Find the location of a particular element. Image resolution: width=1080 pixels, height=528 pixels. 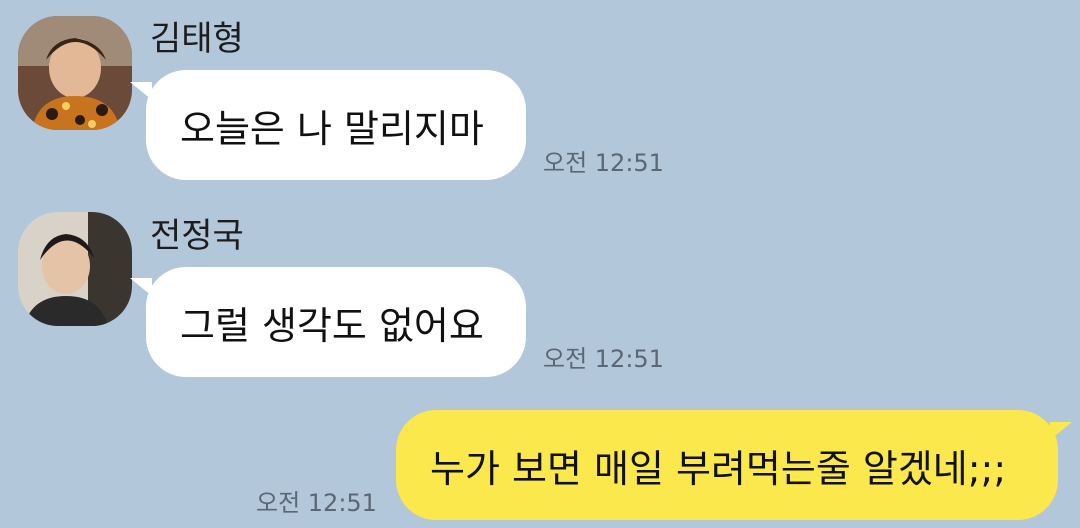

message-bubble: 그럴 생각도 없어요 is located at coordinates (336, 322).